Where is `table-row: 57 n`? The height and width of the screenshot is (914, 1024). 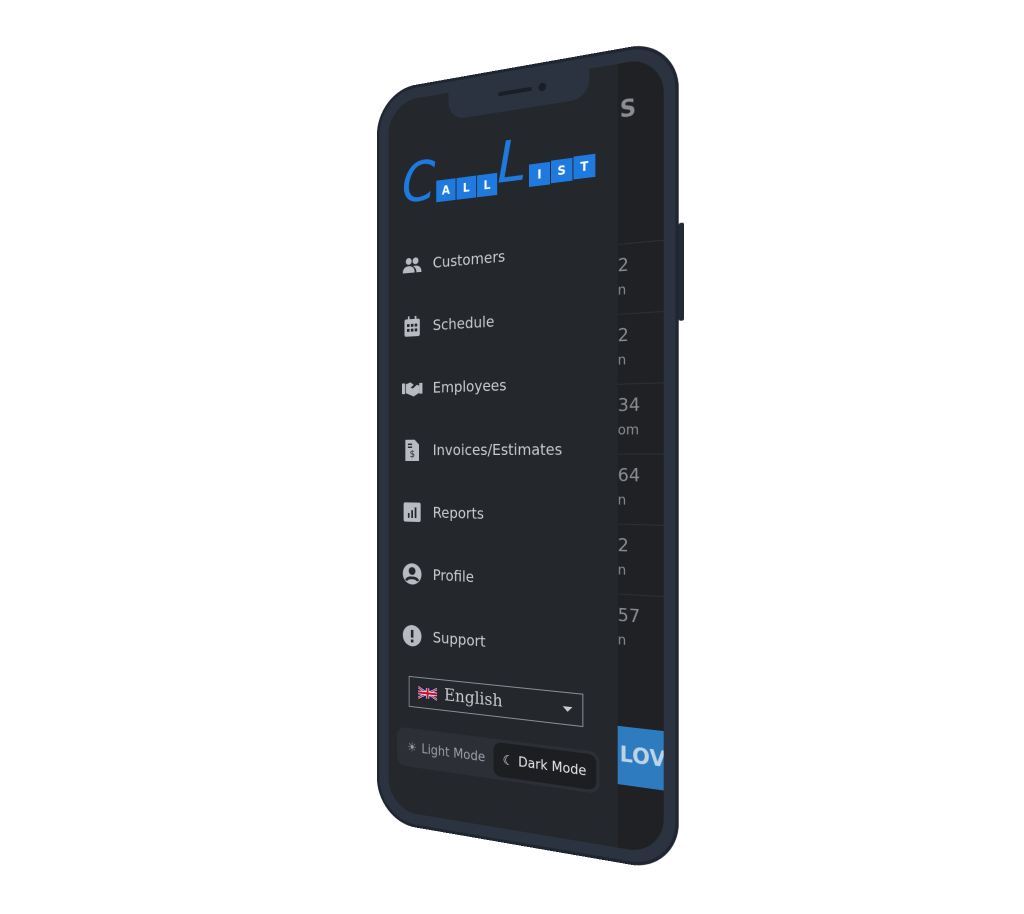 table-row: 57 n is located at coordinates (641, 630).